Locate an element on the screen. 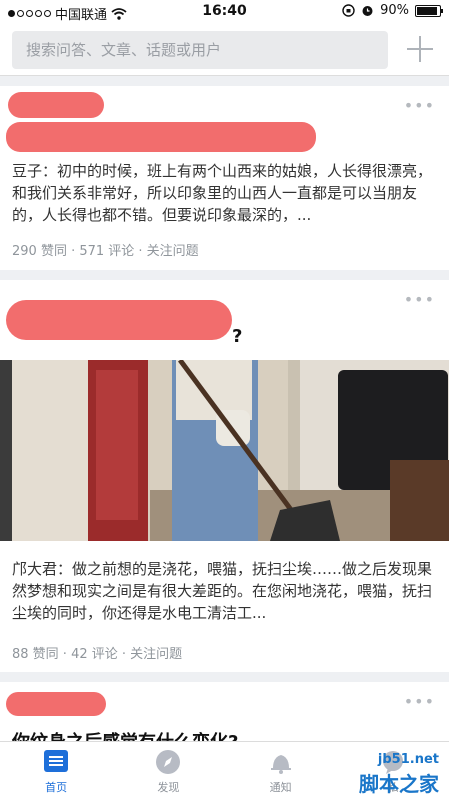 The height and width of the screenshot is (800, 449). compass-icon is located at coordinates (168, 762).